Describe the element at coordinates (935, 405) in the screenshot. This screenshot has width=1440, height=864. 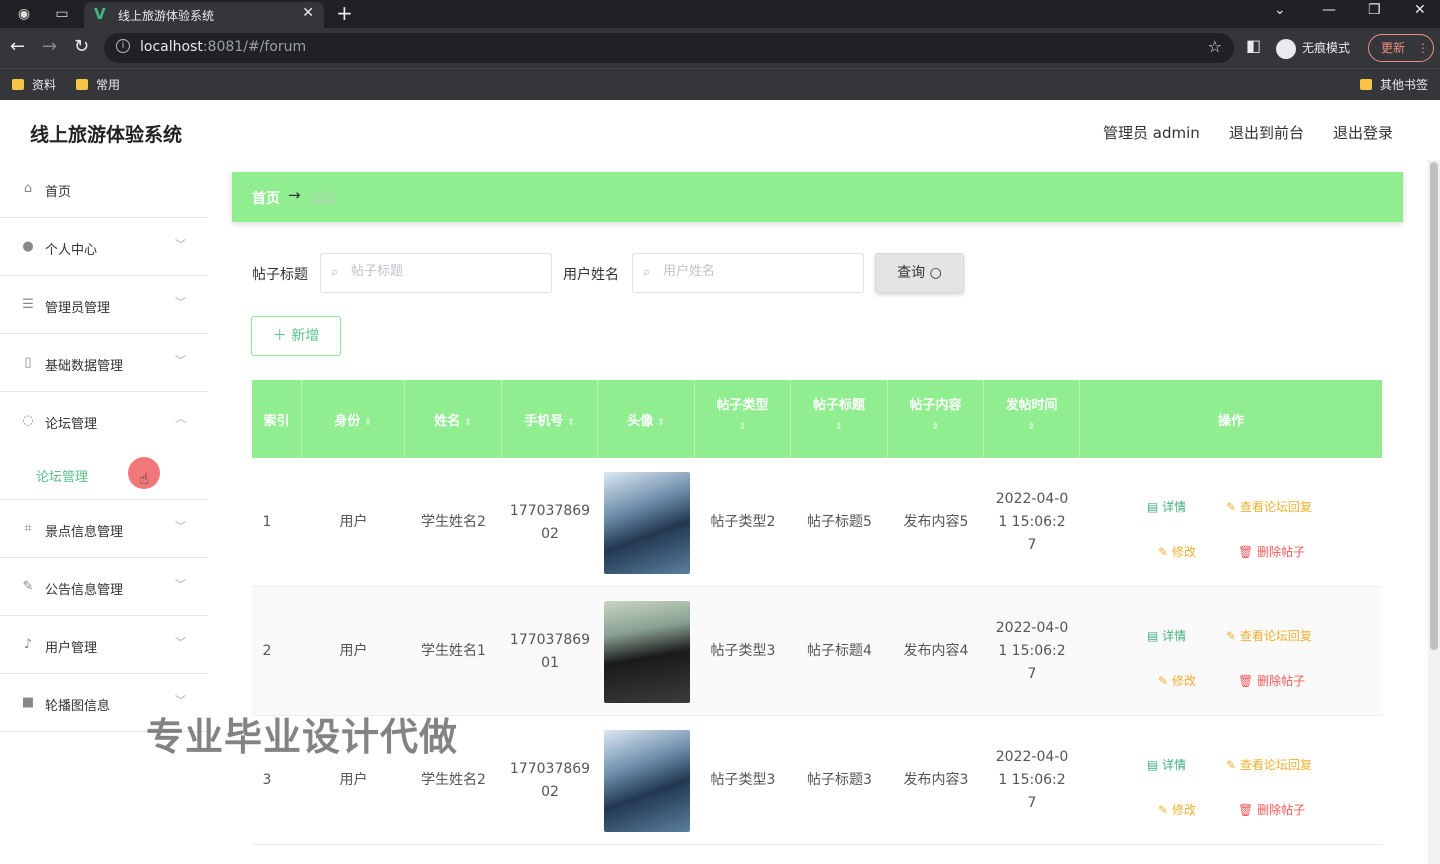
I see `header-label: 帖子内容` at that location.